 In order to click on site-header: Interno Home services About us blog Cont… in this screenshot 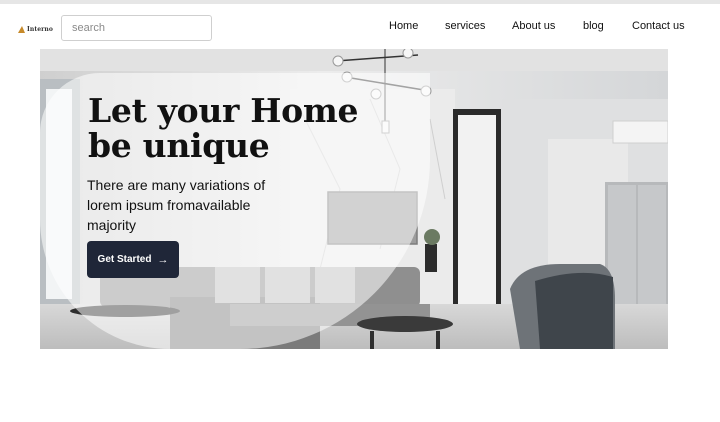, I will do `click(360, 26)`.